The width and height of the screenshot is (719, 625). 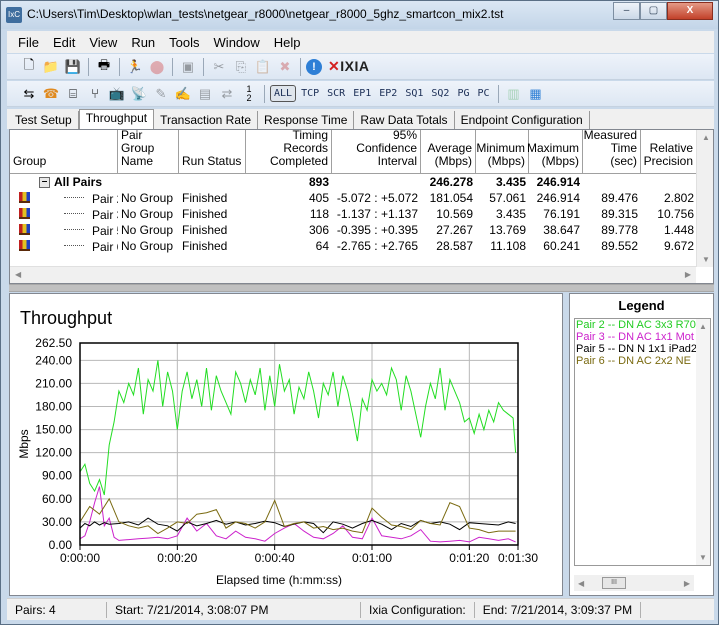 I want to click on tab-endpoint-configuration: Endpoint Configuration, so click(x=522, y=120).